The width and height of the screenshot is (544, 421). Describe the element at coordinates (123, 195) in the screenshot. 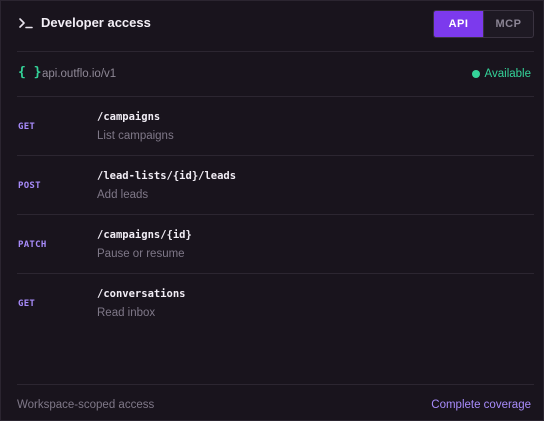

I see `endpoint-description: Add leads` at that location.